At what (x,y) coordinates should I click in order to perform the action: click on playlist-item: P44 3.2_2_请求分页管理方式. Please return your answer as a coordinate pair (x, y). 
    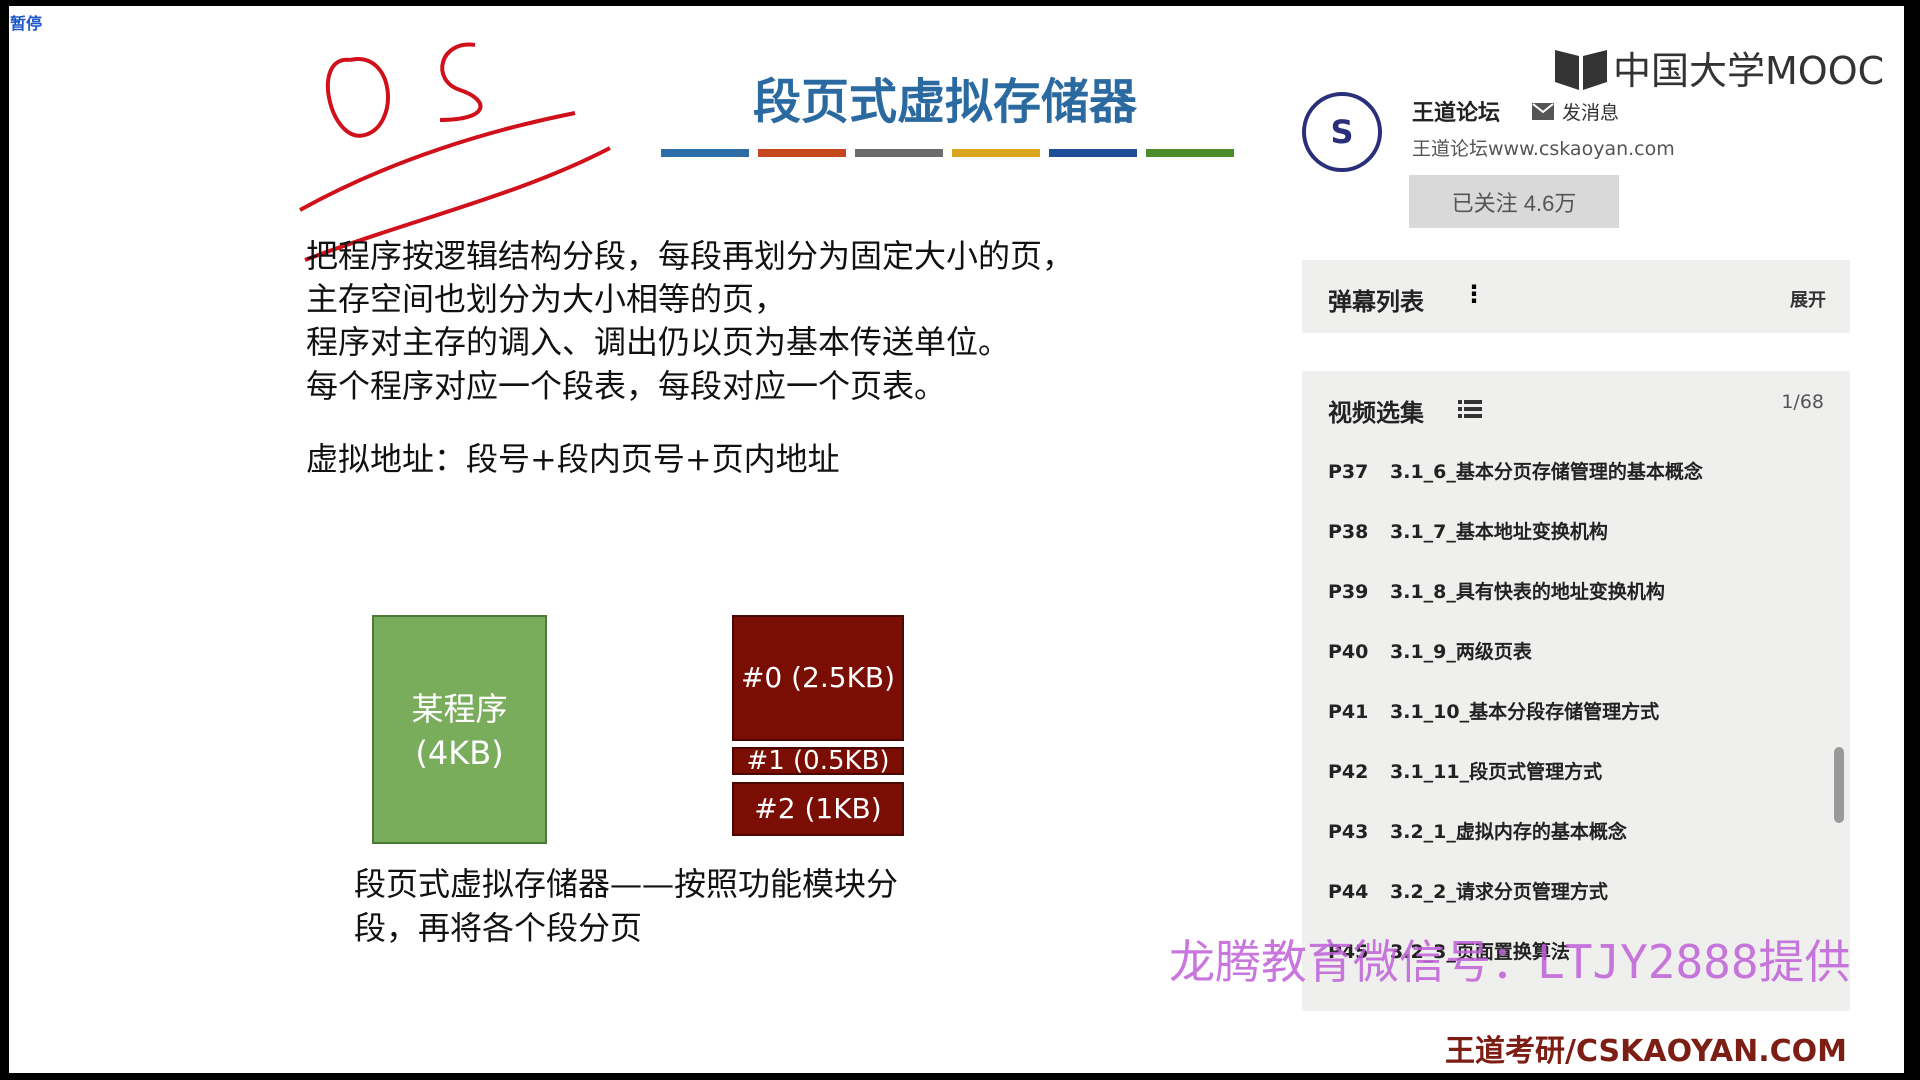
    Looking at the image, I should click on (1468, 890).